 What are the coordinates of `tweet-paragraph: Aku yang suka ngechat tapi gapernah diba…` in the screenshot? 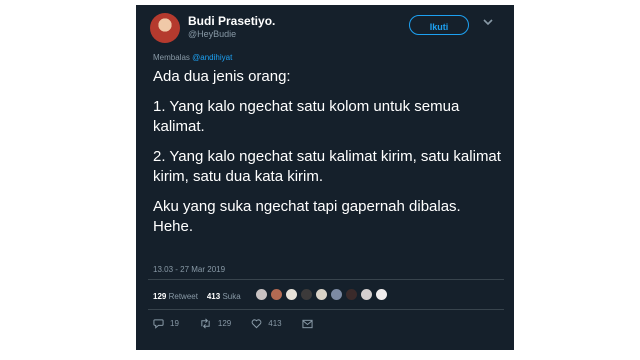 It's located at (307, 216).